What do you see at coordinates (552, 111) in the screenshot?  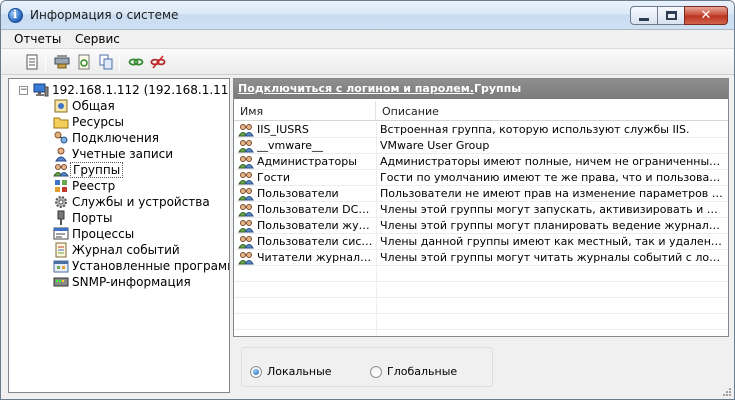 I see `column-header-description: Описание` at bounding box center [552, 111].